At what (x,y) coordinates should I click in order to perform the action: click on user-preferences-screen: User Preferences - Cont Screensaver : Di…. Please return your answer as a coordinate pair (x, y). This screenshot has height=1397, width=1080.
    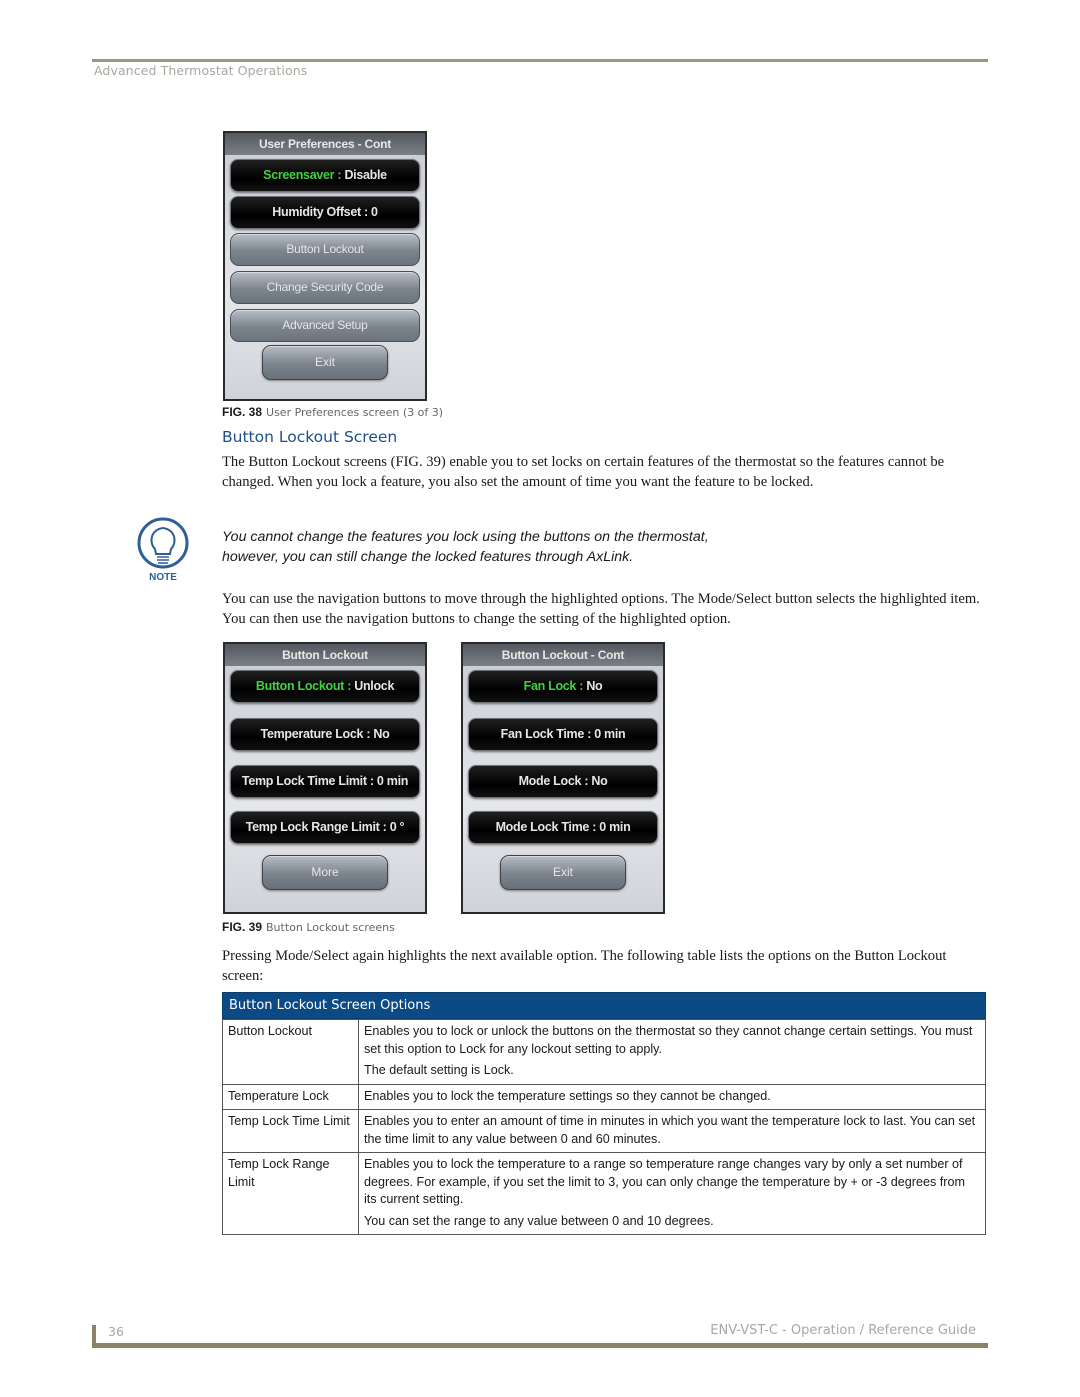
    Looking at the image, I should click on (325, 266).